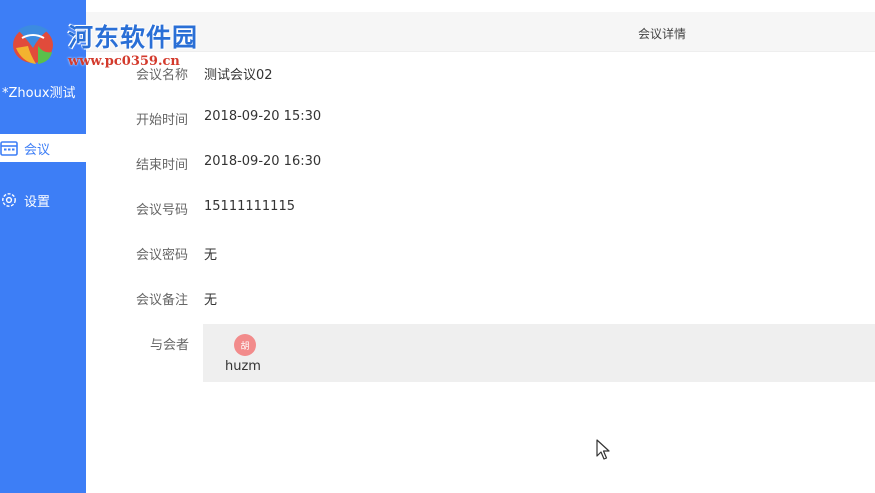  What do you see at coordinates (124, 61) in the screenshot?
I see `watermark-url: www.pc0359.cn` at bounding box center [124, 61].